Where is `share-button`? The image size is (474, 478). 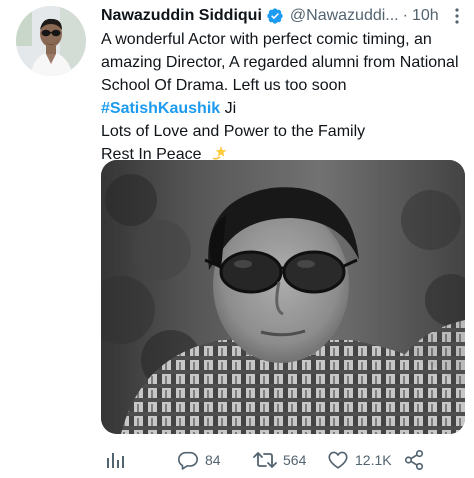
share-button is located at coordinates (414, 460).